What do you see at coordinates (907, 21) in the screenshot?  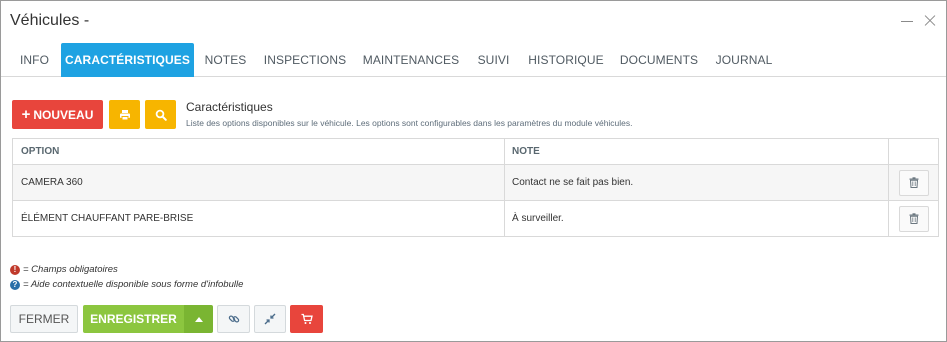 I see `minimize-icon` at bounding box center [907, 21].